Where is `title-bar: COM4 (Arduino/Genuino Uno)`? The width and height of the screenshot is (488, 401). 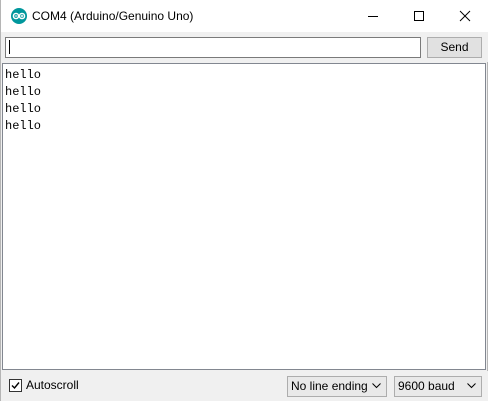 title-bar: COM4 (Arduino/Genuino Uno) is located at coordinates (244, 16).